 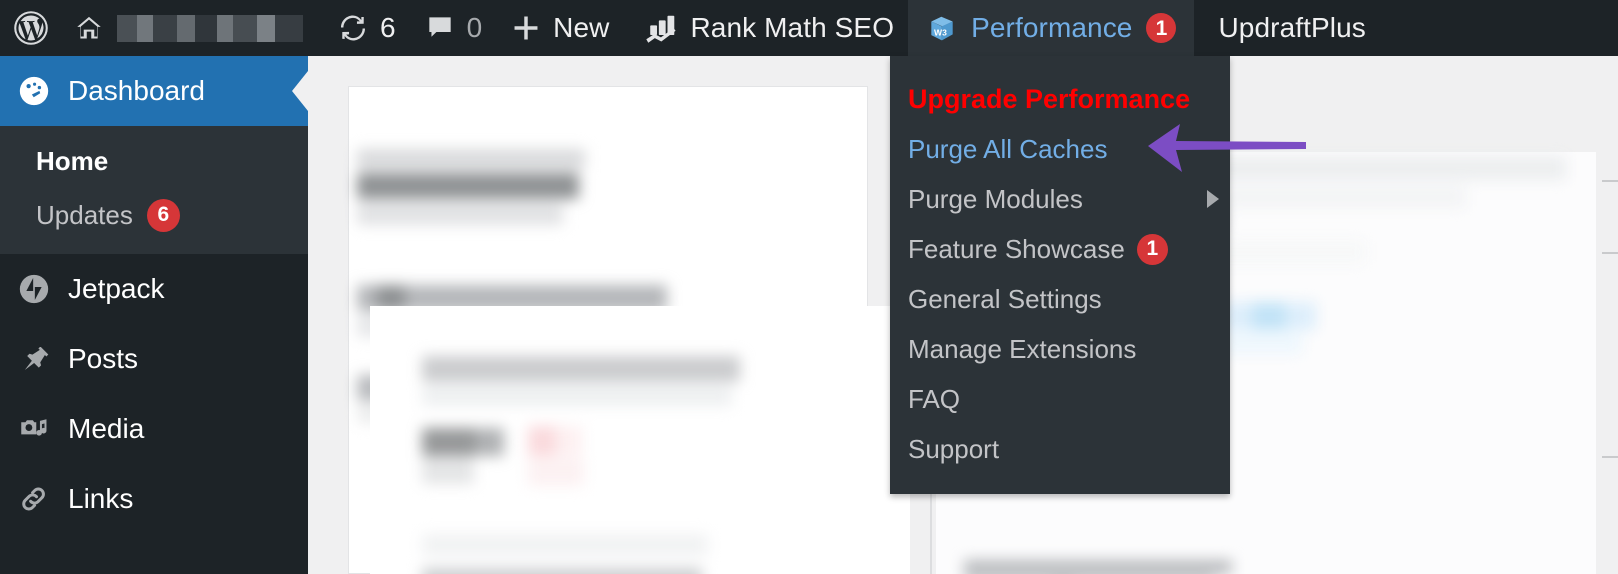 I want to click on sidebar-submenu-dashboard: Home Updates 6, so click(x=154, y=190).